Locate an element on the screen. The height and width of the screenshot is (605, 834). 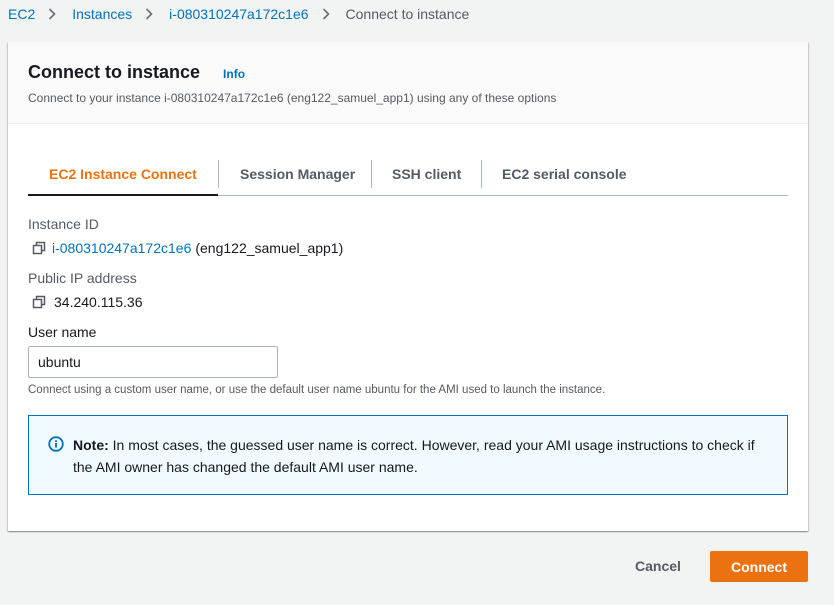
tab-label: Session Manager is located at coordinates (298, 173).